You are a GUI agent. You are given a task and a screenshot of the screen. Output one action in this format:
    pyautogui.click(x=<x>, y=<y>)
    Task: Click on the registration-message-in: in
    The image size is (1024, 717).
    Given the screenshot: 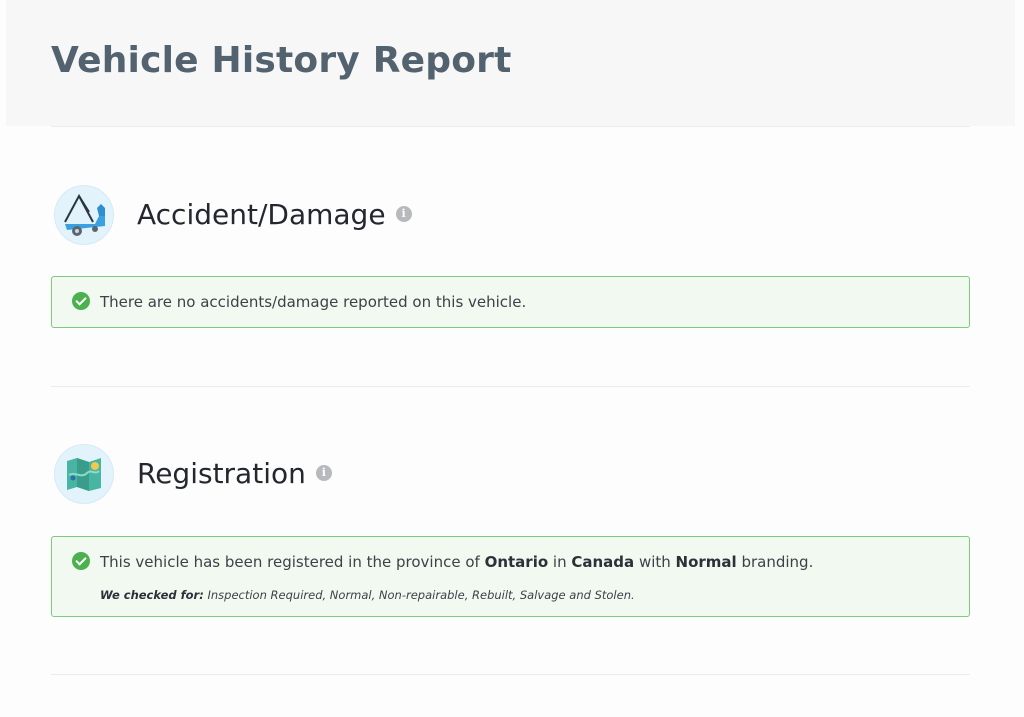 What is the action you would take?
    pyautogui.click(x=560, y=562)
    